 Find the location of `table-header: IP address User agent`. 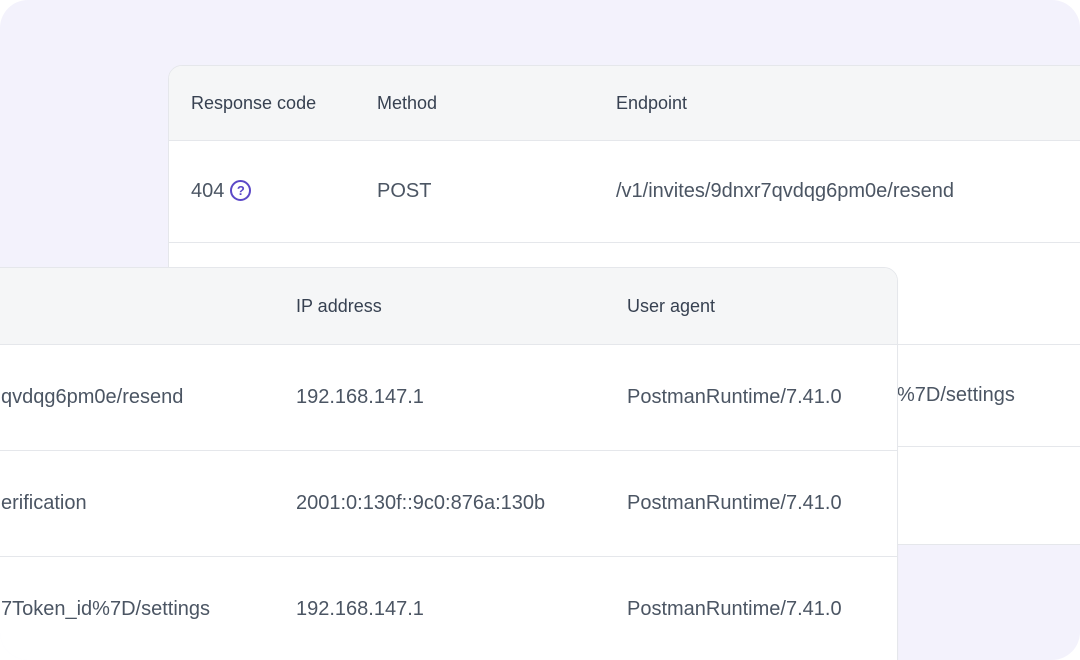

table-header: IP address User agent is located at coordinates (448, 306).